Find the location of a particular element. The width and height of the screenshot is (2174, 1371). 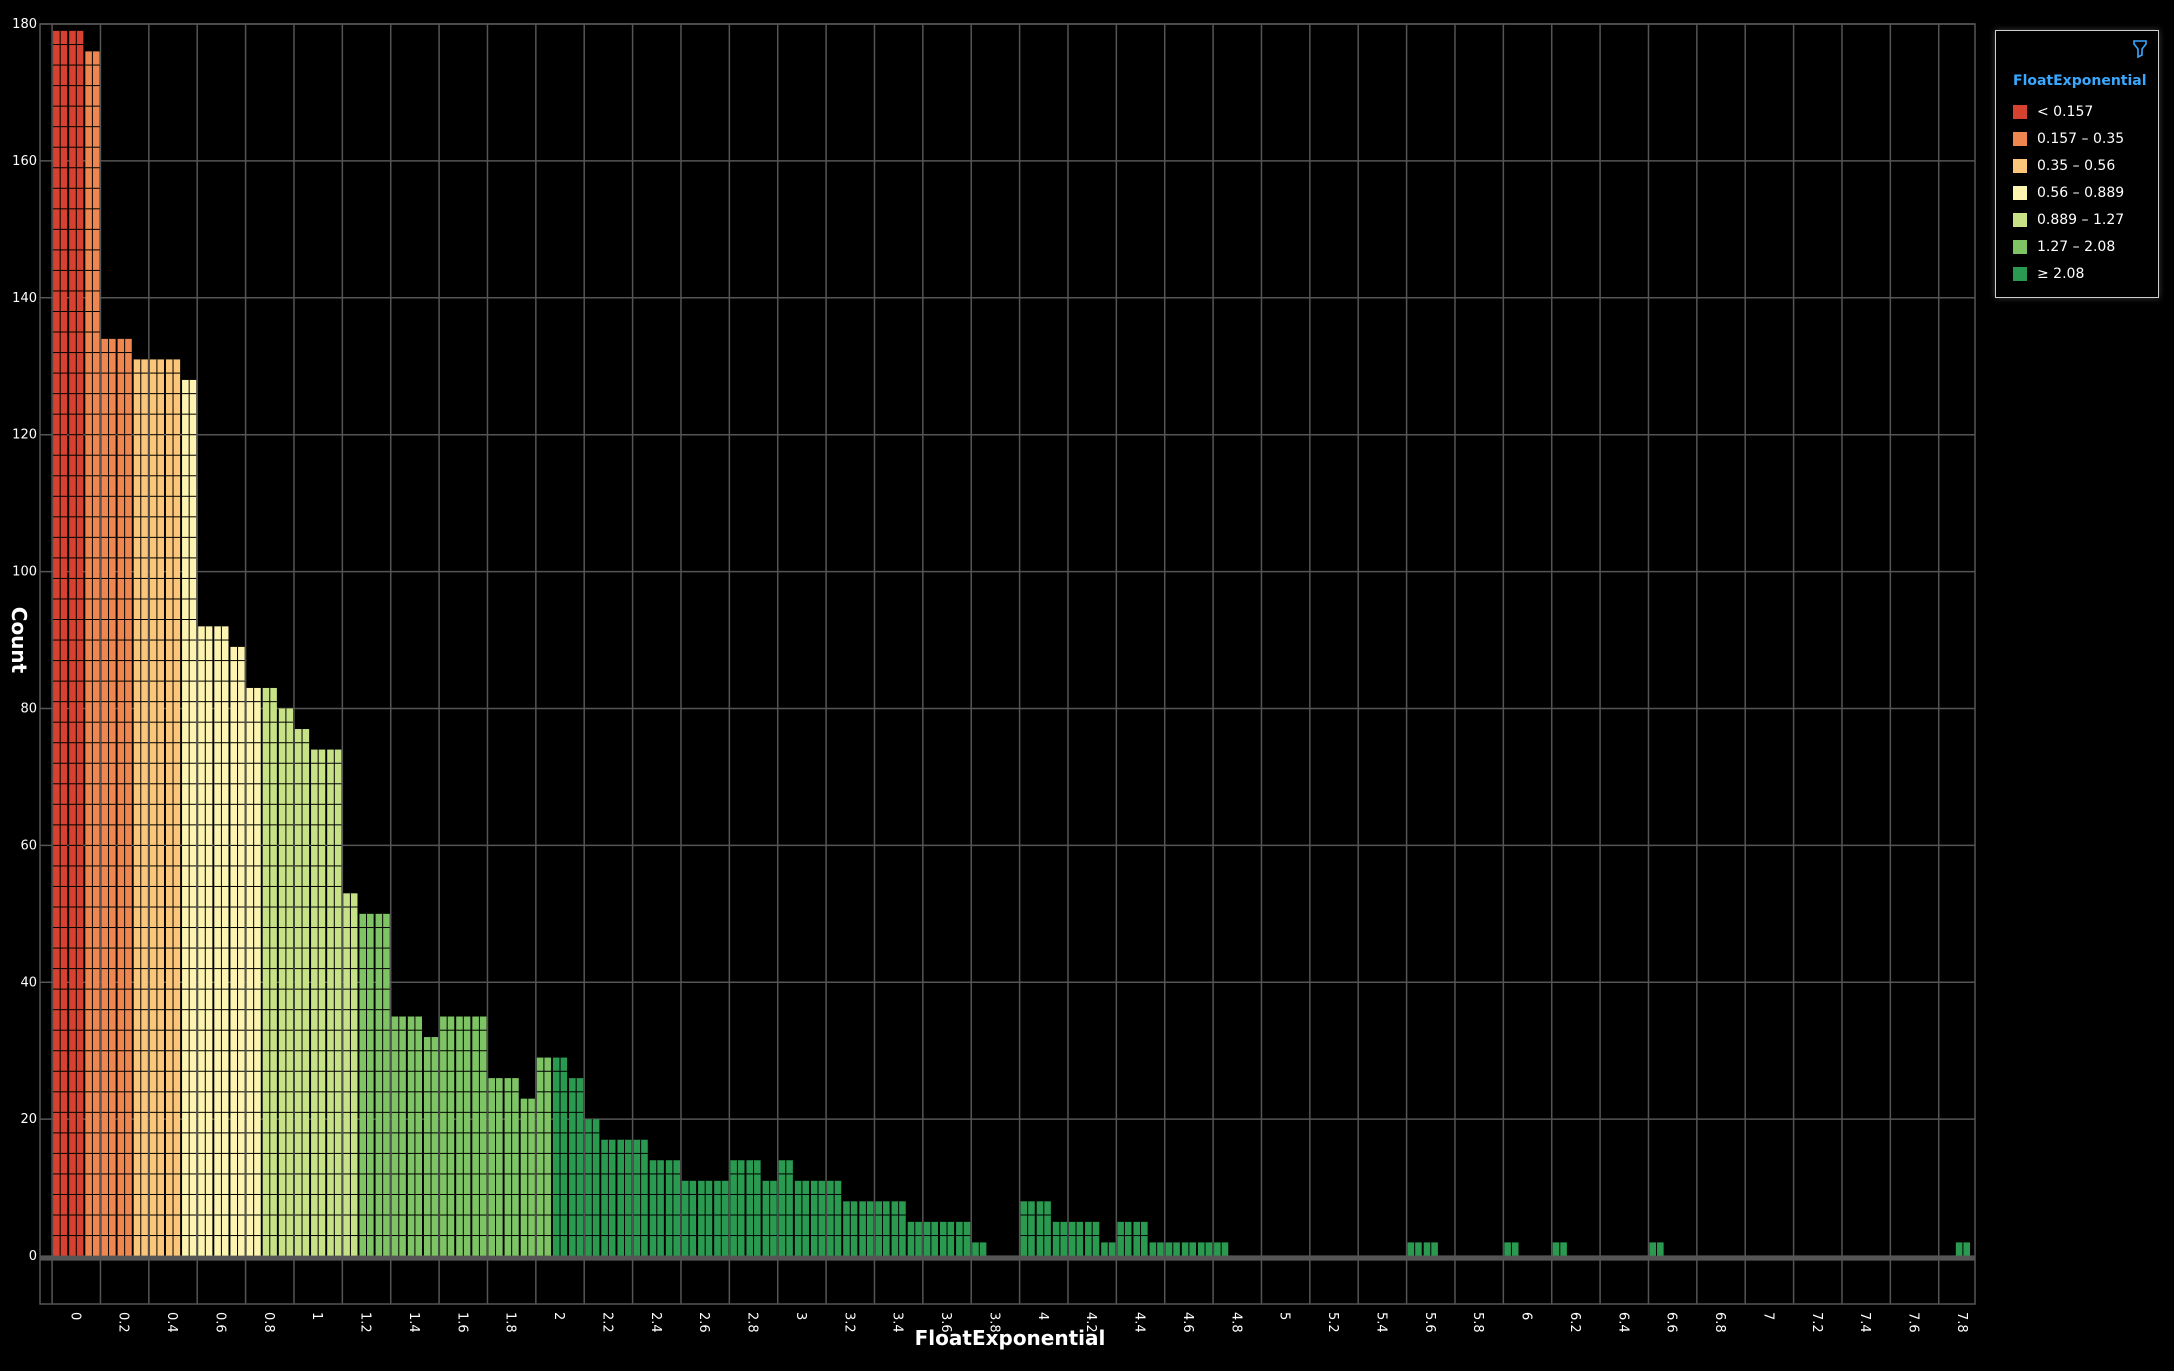

legend-item-label: 0.157 – 0.35 is located at coordinates (2081, 138).